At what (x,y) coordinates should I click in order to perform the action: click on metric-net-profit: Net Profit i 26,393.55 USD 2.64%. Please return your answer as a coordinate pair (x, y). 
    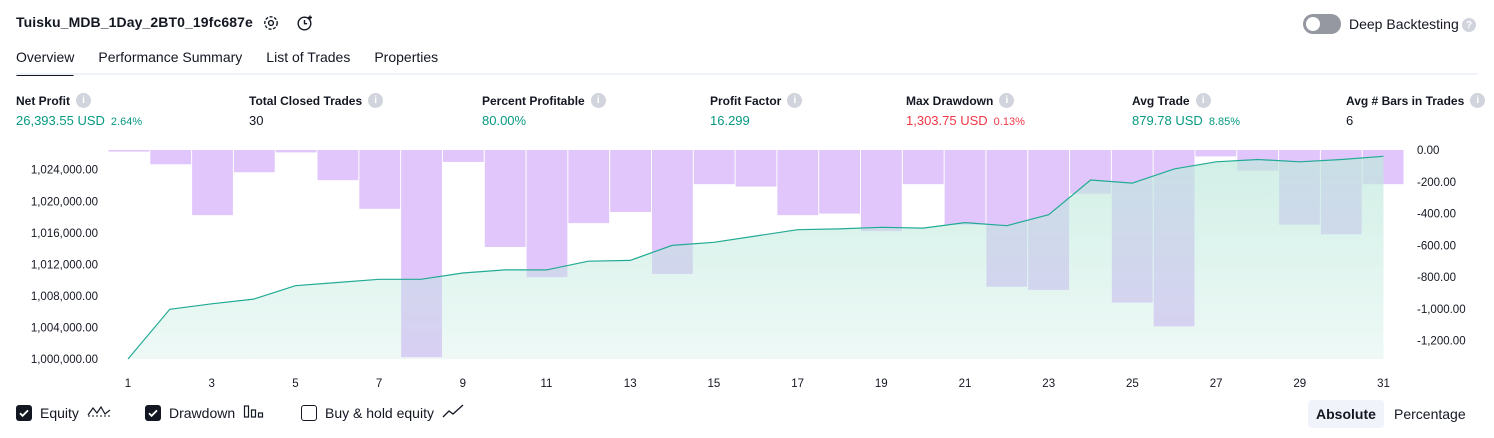
    Looking at the image, I should click on (79, 110).